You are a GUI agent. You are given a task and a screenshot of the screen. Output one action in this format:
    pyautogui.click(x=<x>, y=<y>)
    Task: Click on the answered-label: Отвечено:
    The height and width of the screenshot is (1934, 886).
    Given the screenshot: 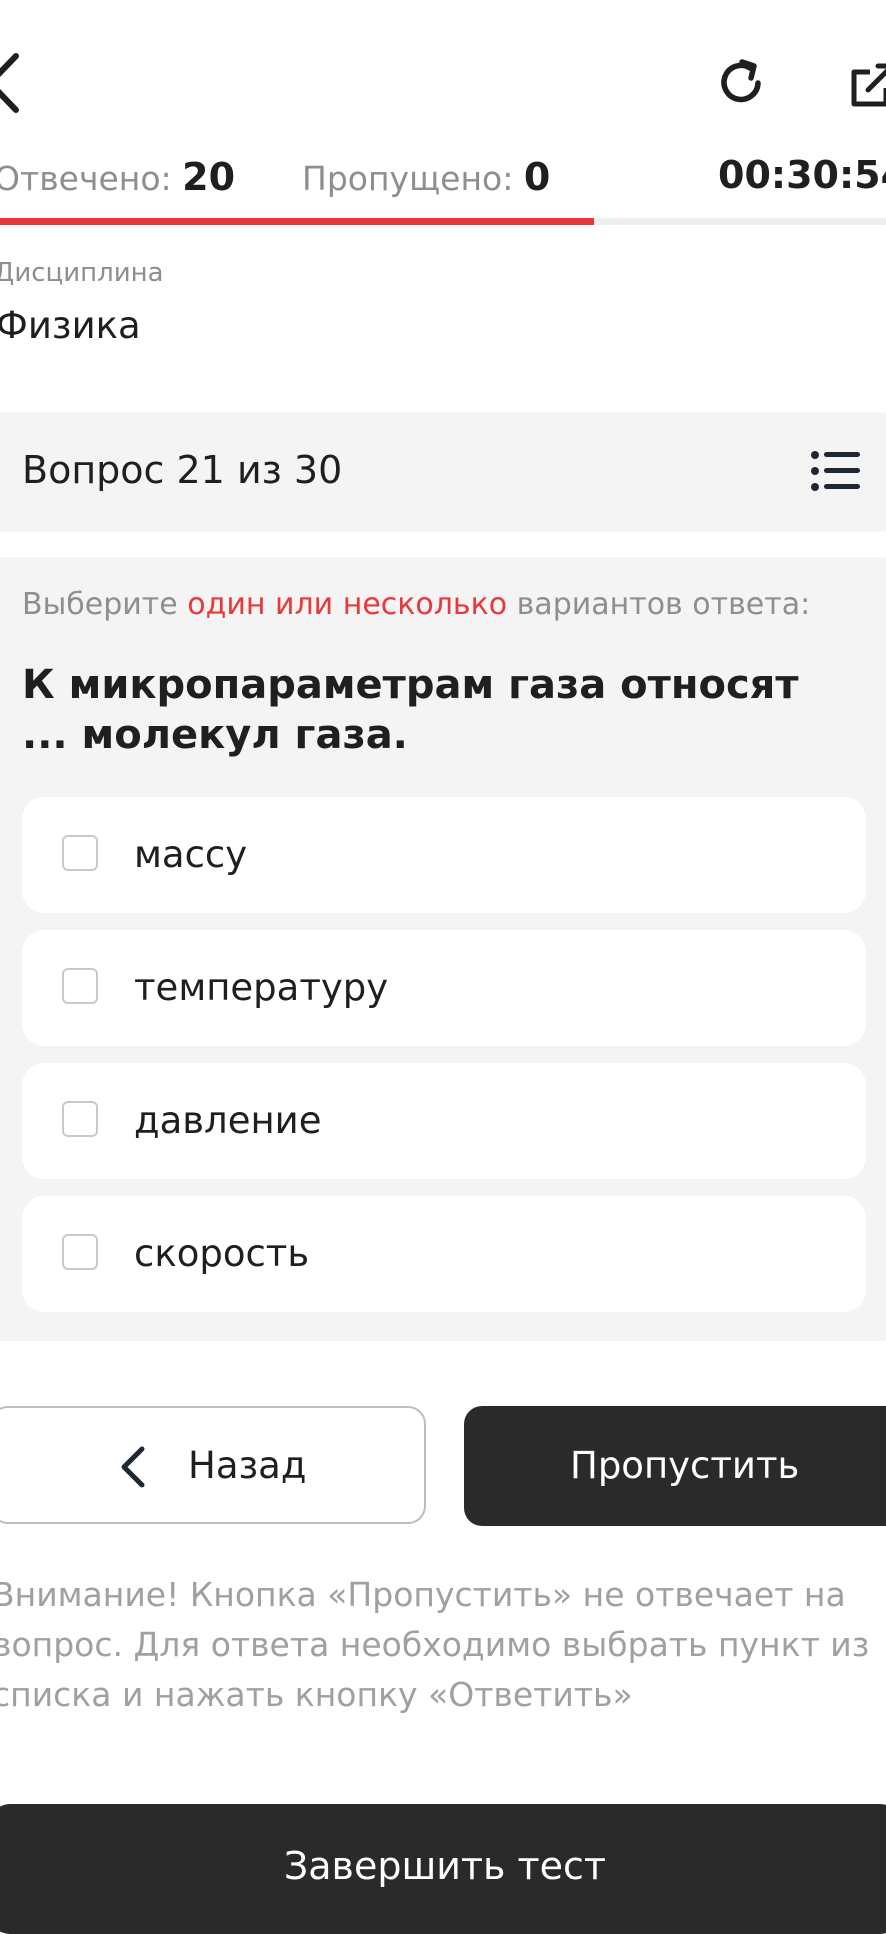 What is the action you would take?
    pyautogui.click(x=86, y=178)
    